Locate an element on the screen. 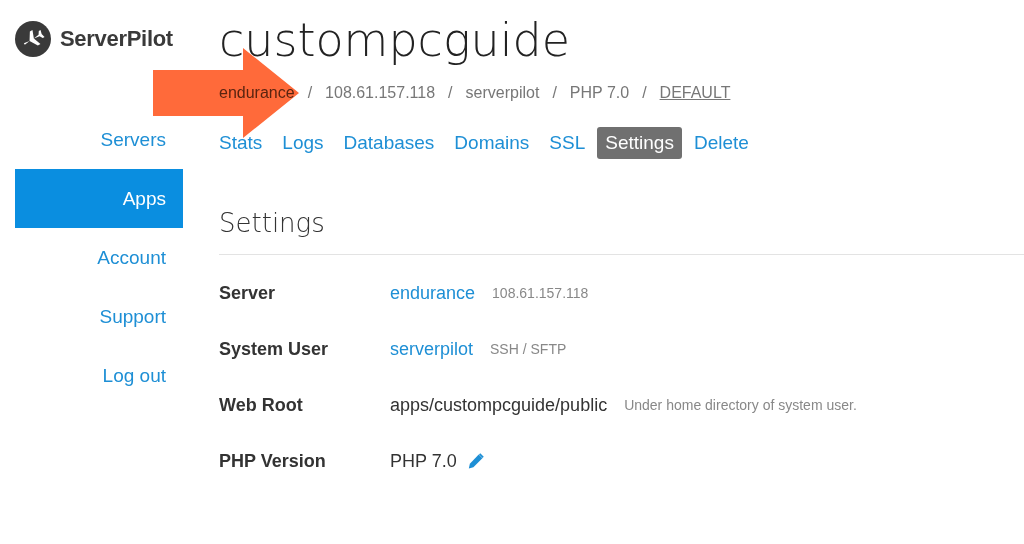 This screenshot has height=544, width=1024. tab: SSL is located at coordinates (567, 143).